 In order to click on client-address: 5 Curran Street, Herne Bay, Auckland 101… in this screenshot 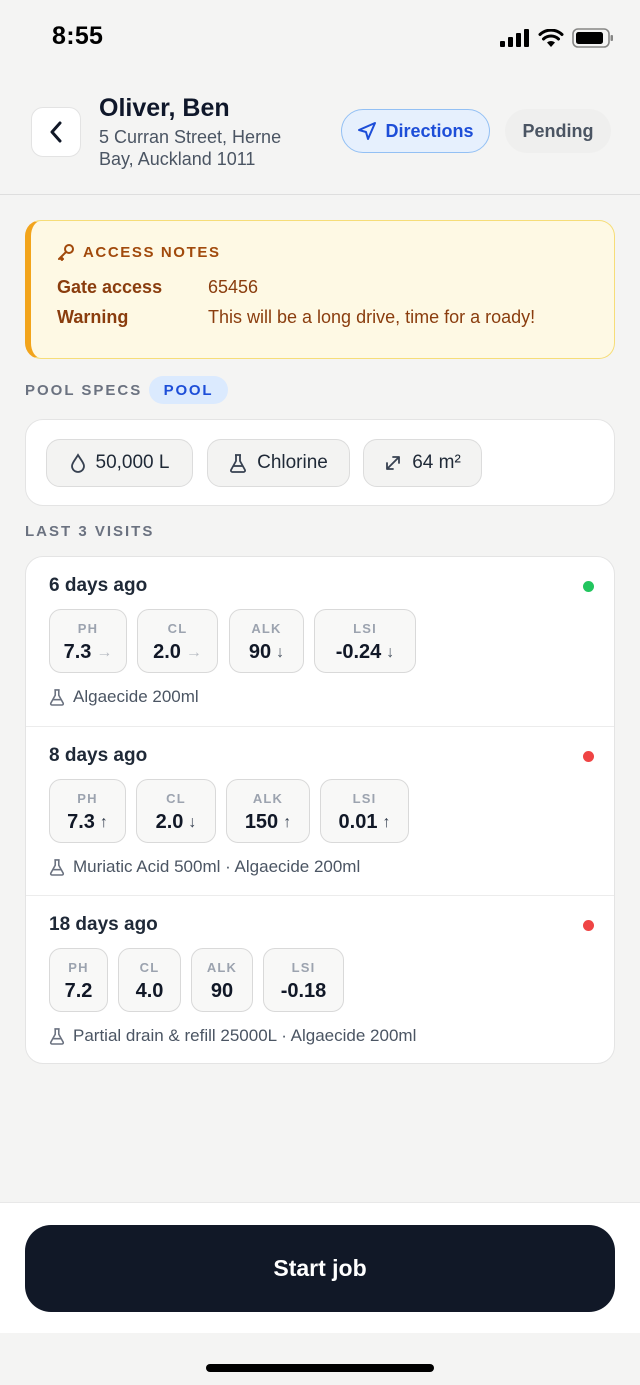, I will do `click(190, 148)`.